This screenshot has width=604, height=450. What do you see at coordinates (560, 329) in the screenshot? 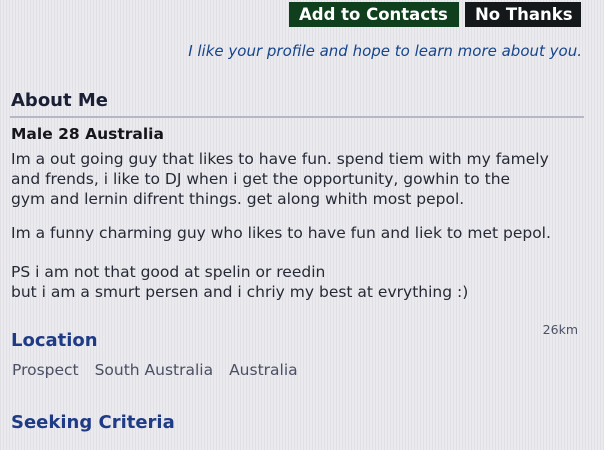
I see `distance-label: 26km` at bounding box center [560, 329].